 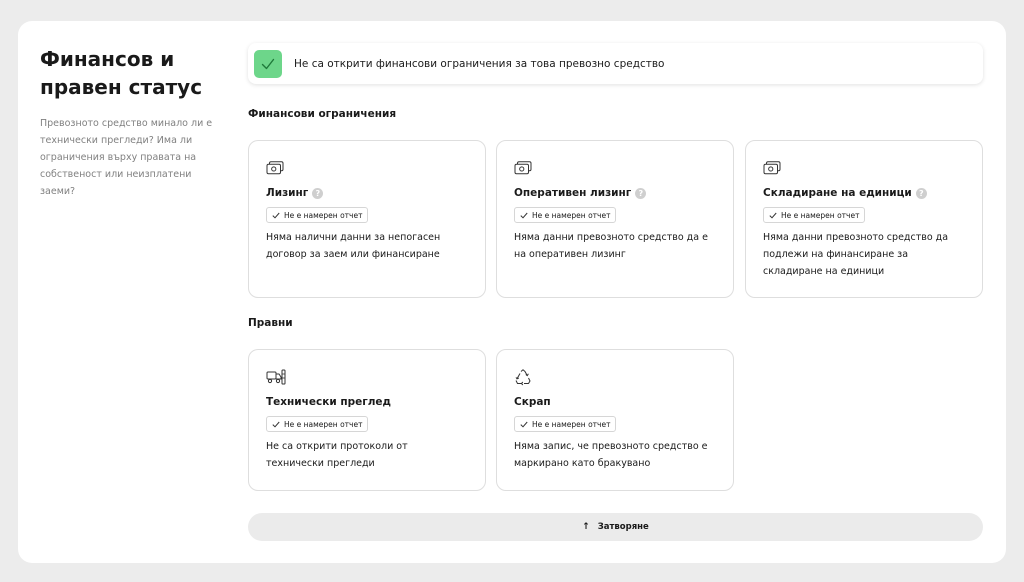 I want to click on inspection-truck-icon, so click(x=367, y=377).